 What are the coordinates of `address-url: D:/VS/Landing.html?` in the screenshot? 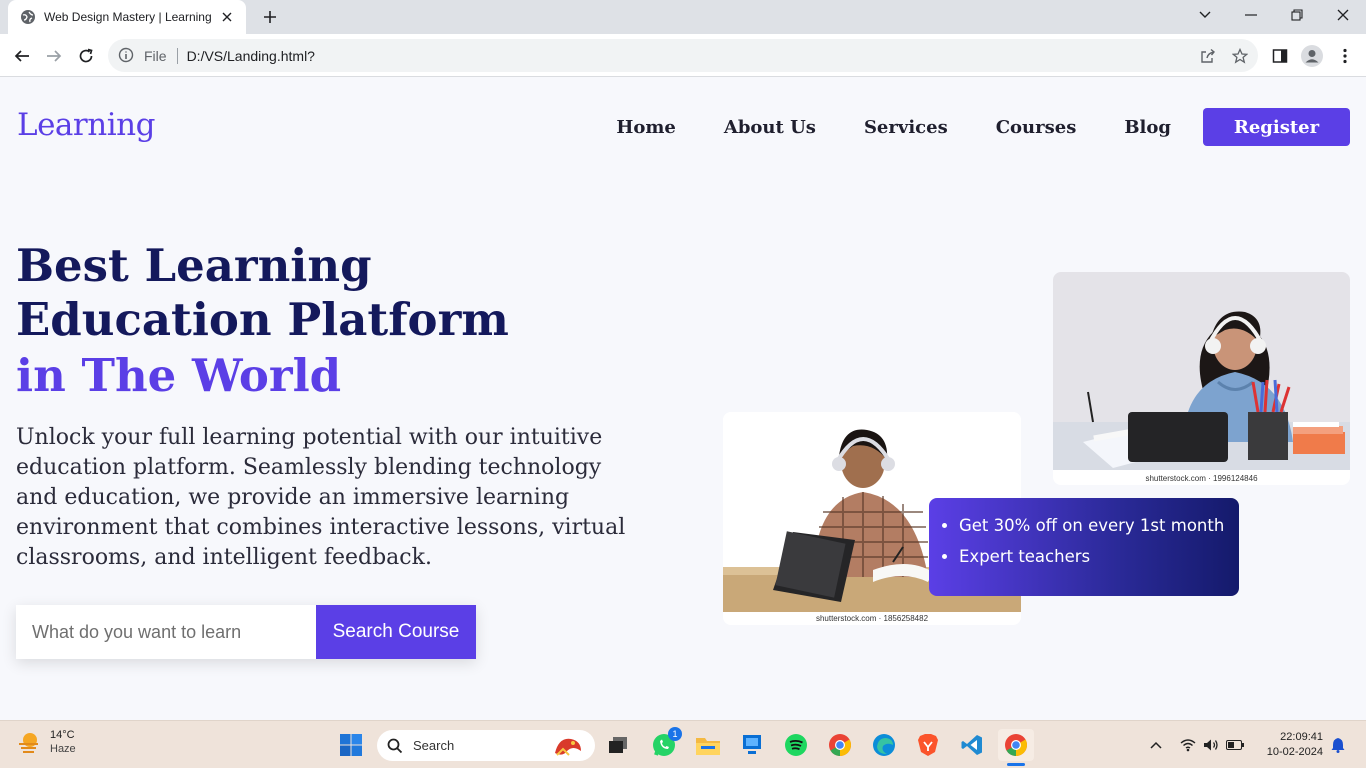 It's located at (251, 56).